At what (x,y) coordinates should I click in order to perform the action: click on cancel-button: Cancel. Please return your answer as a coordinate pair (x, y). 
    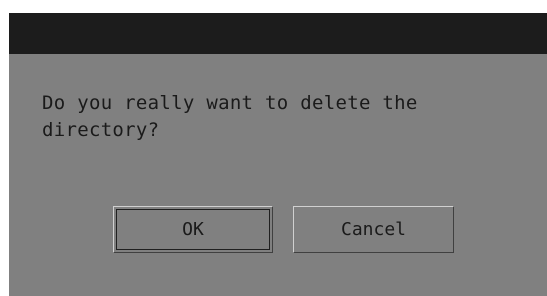
    Looking at the image, I should click on (373, 229).